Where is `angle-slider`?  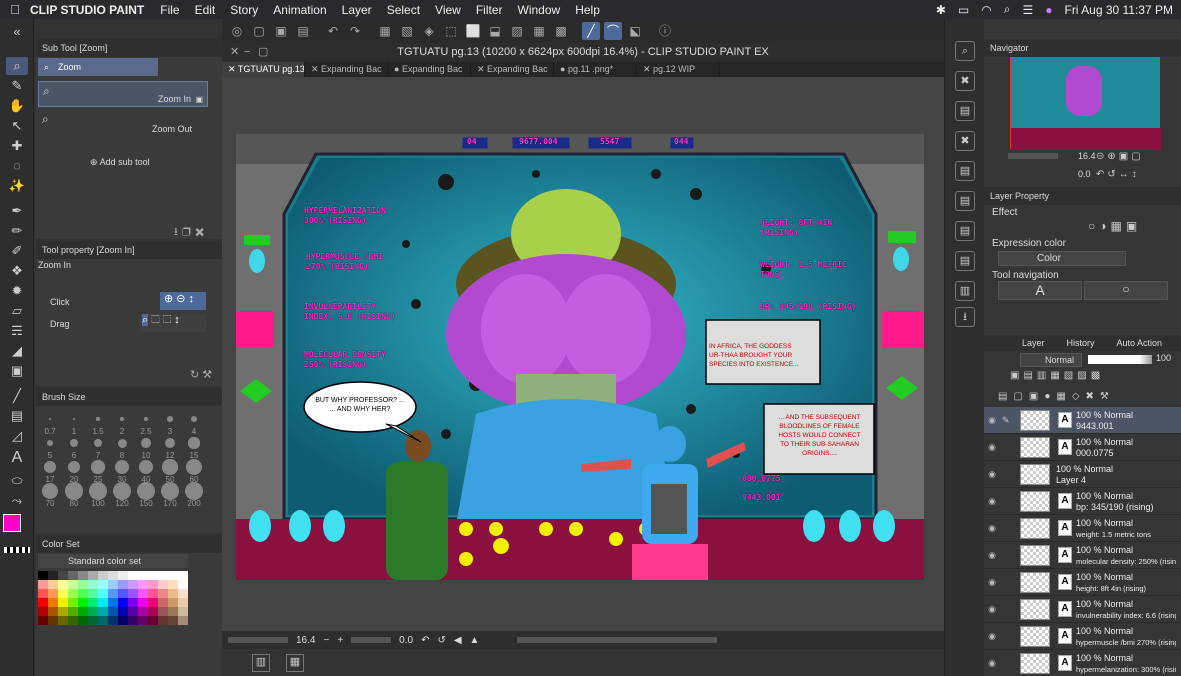 angle-slider is located at coordinates (371, 640).